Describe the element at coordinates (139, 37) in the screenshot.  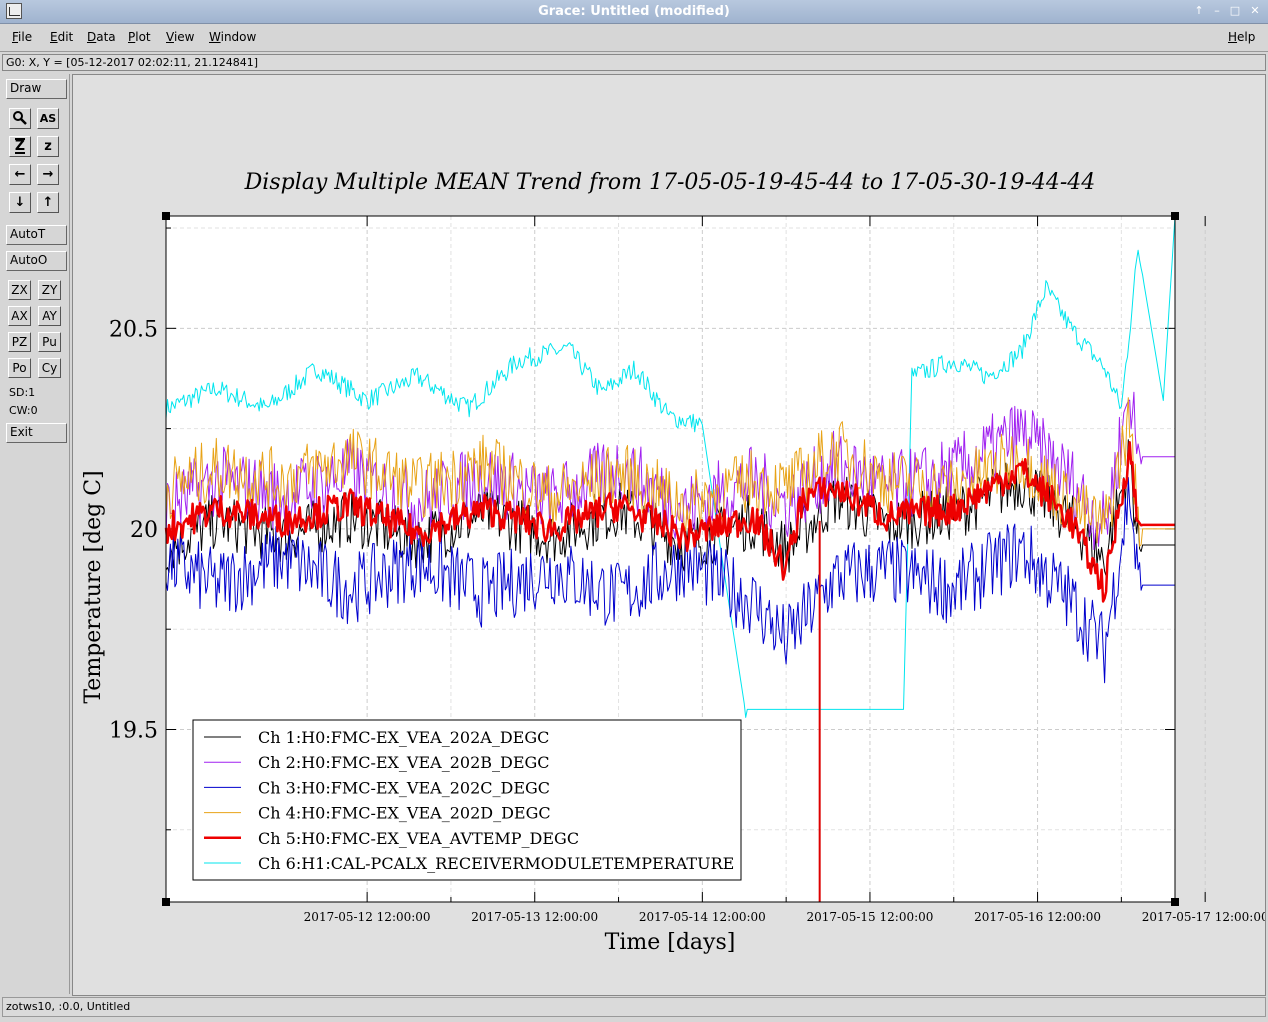
I see `menu-plot: Plot` at that location.